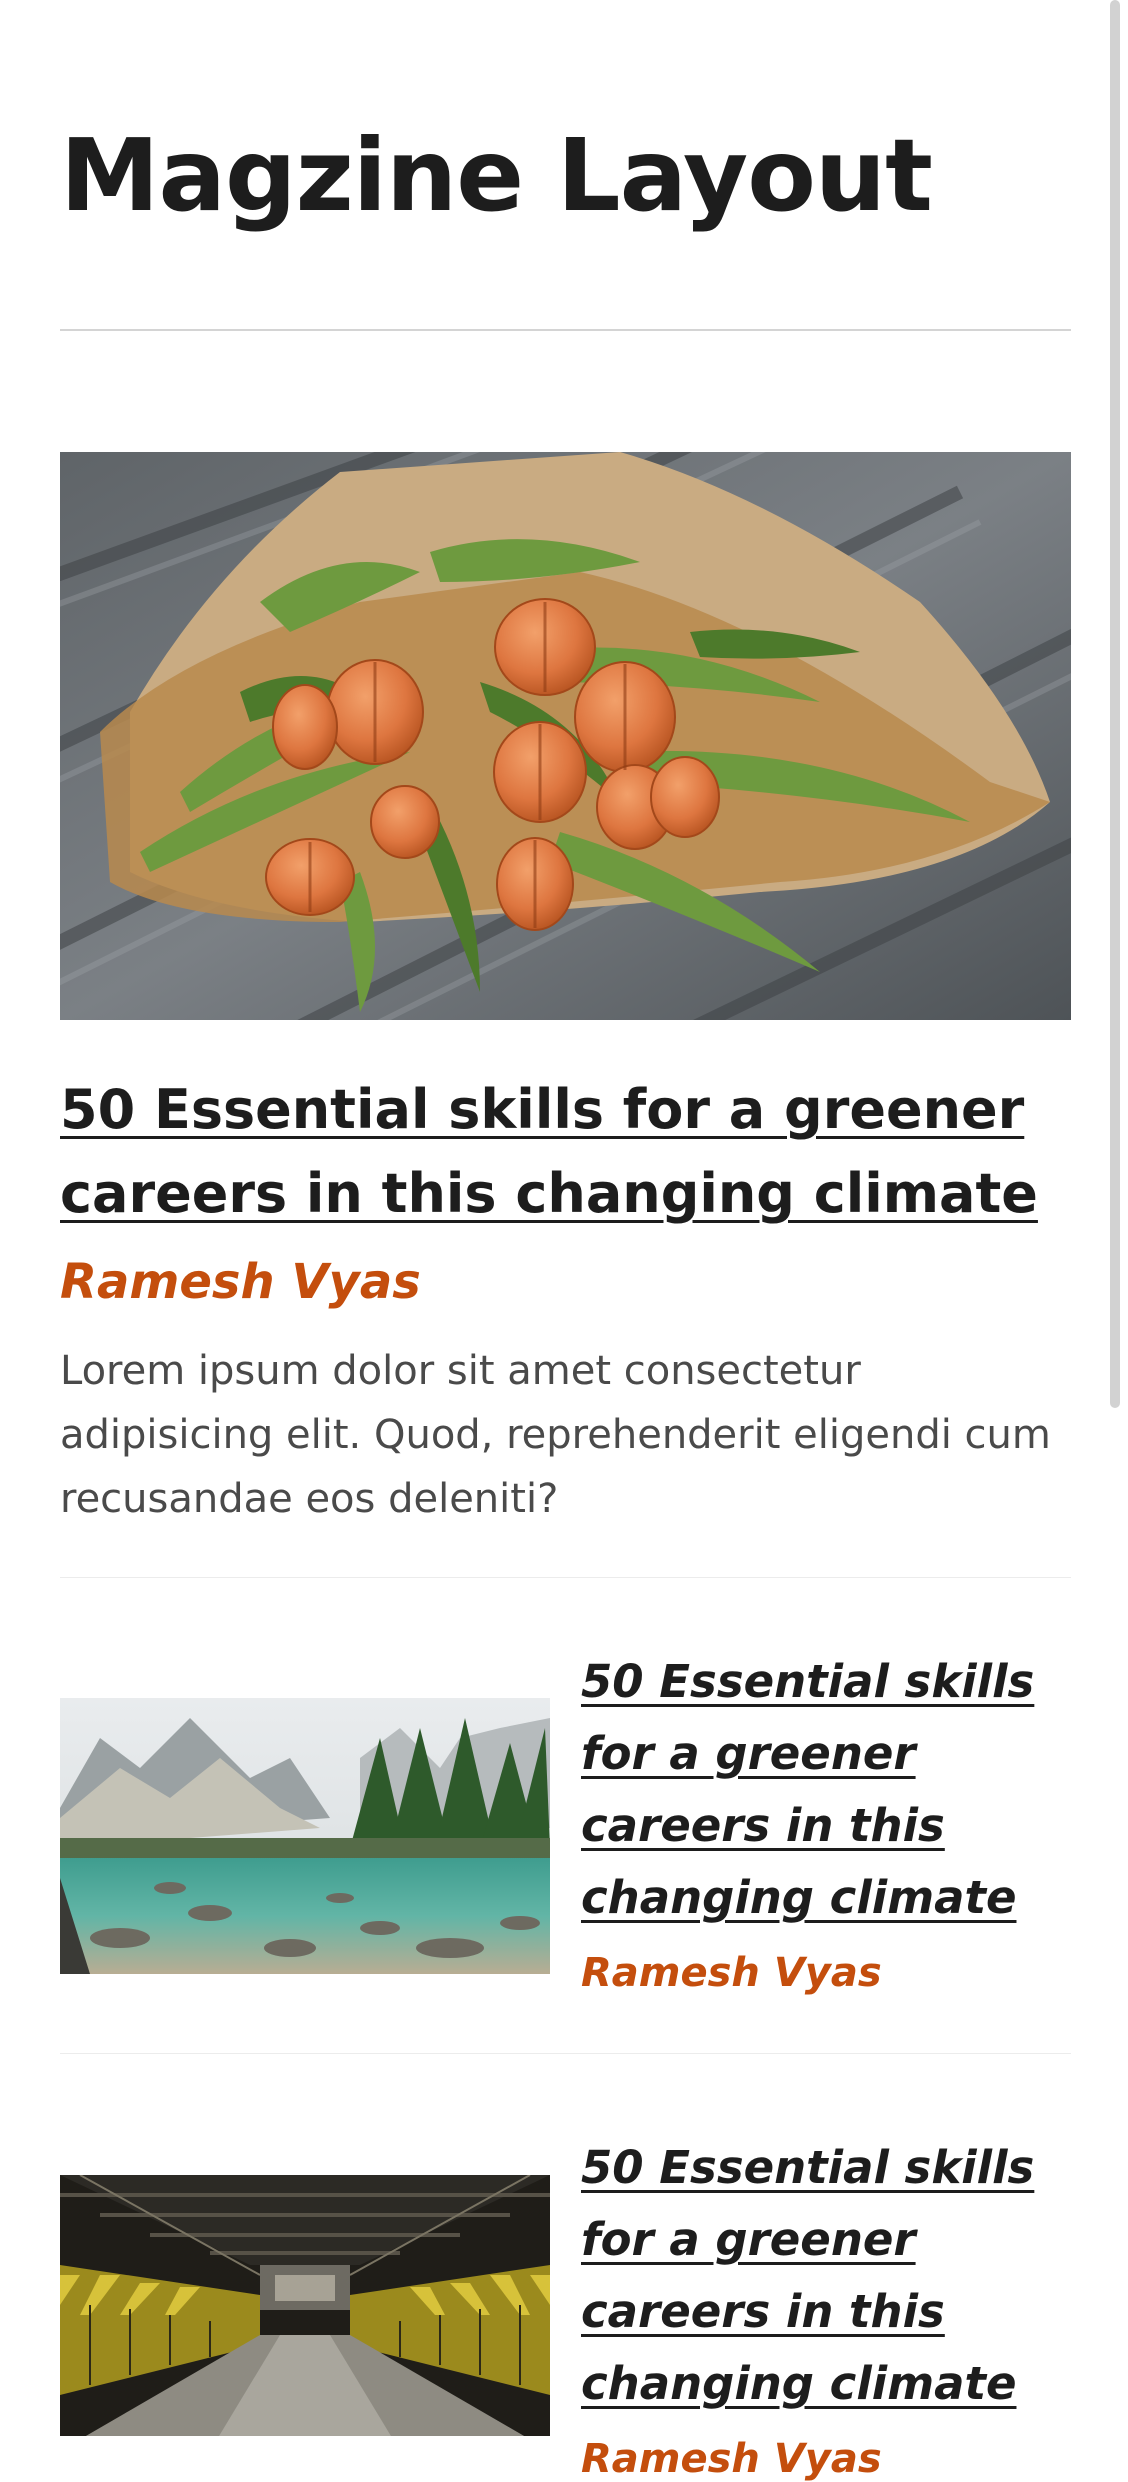  What do you see at coordinates (305, 1836) in the screenshot?
I see `article-image-mountain-lake` at bounding box center [305, 1836].